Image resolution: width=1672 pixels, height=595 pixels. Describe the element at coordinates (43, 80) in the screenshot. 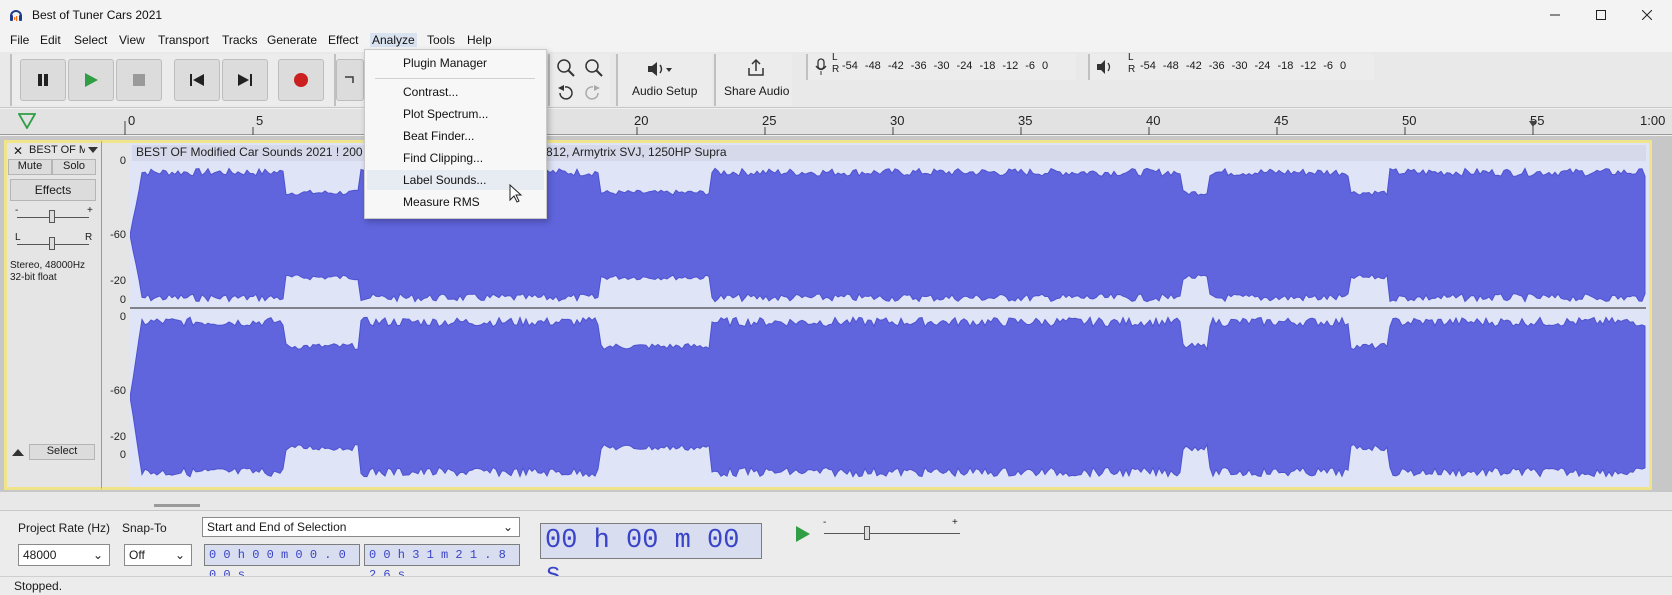

I see `pause-button` at that location.